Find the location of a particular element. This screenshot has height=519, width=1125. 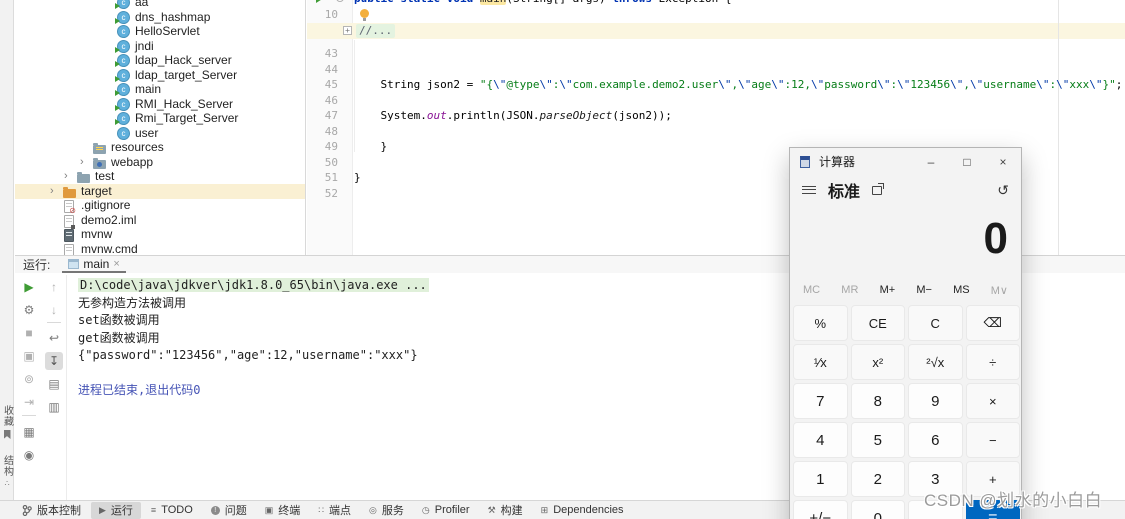

tree-item-target: › target is located at coordinates (160, 191).